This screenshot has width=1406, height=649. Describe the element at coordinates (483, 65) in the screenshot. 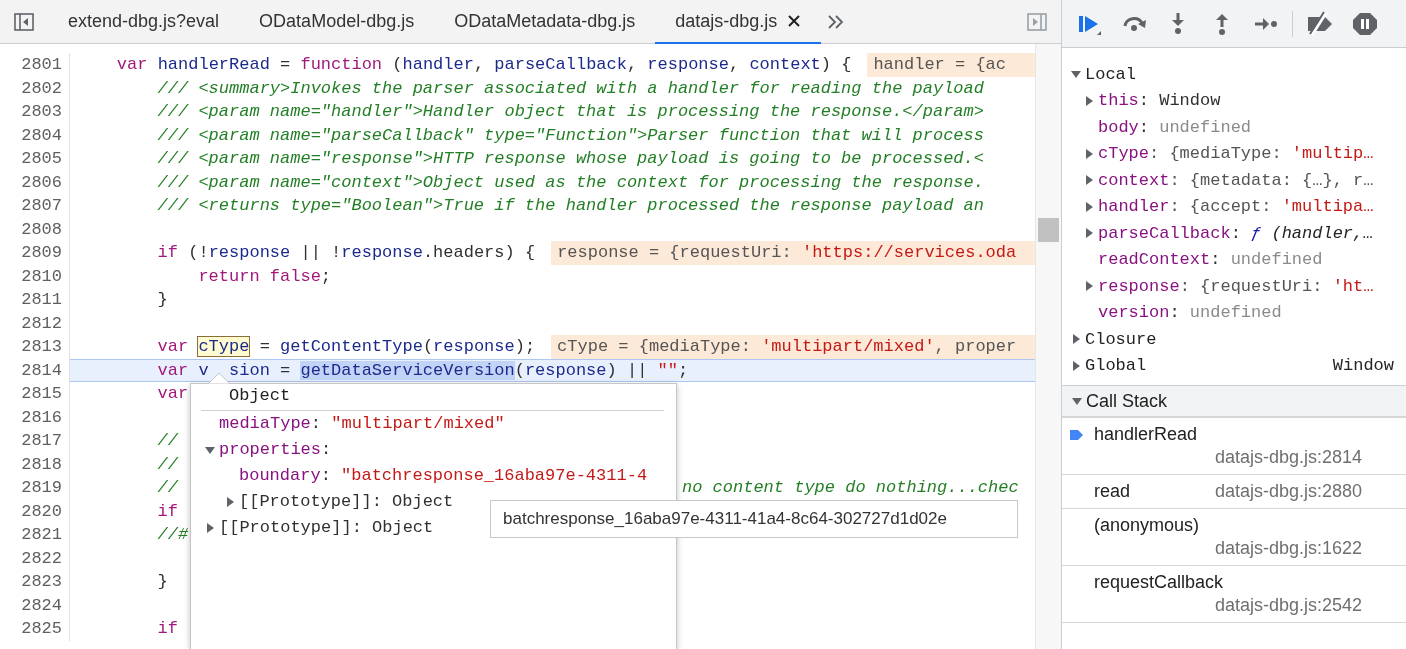

I see `code-line: var handlerRead = function (handler, parseCallback, response, context) {` at that location.